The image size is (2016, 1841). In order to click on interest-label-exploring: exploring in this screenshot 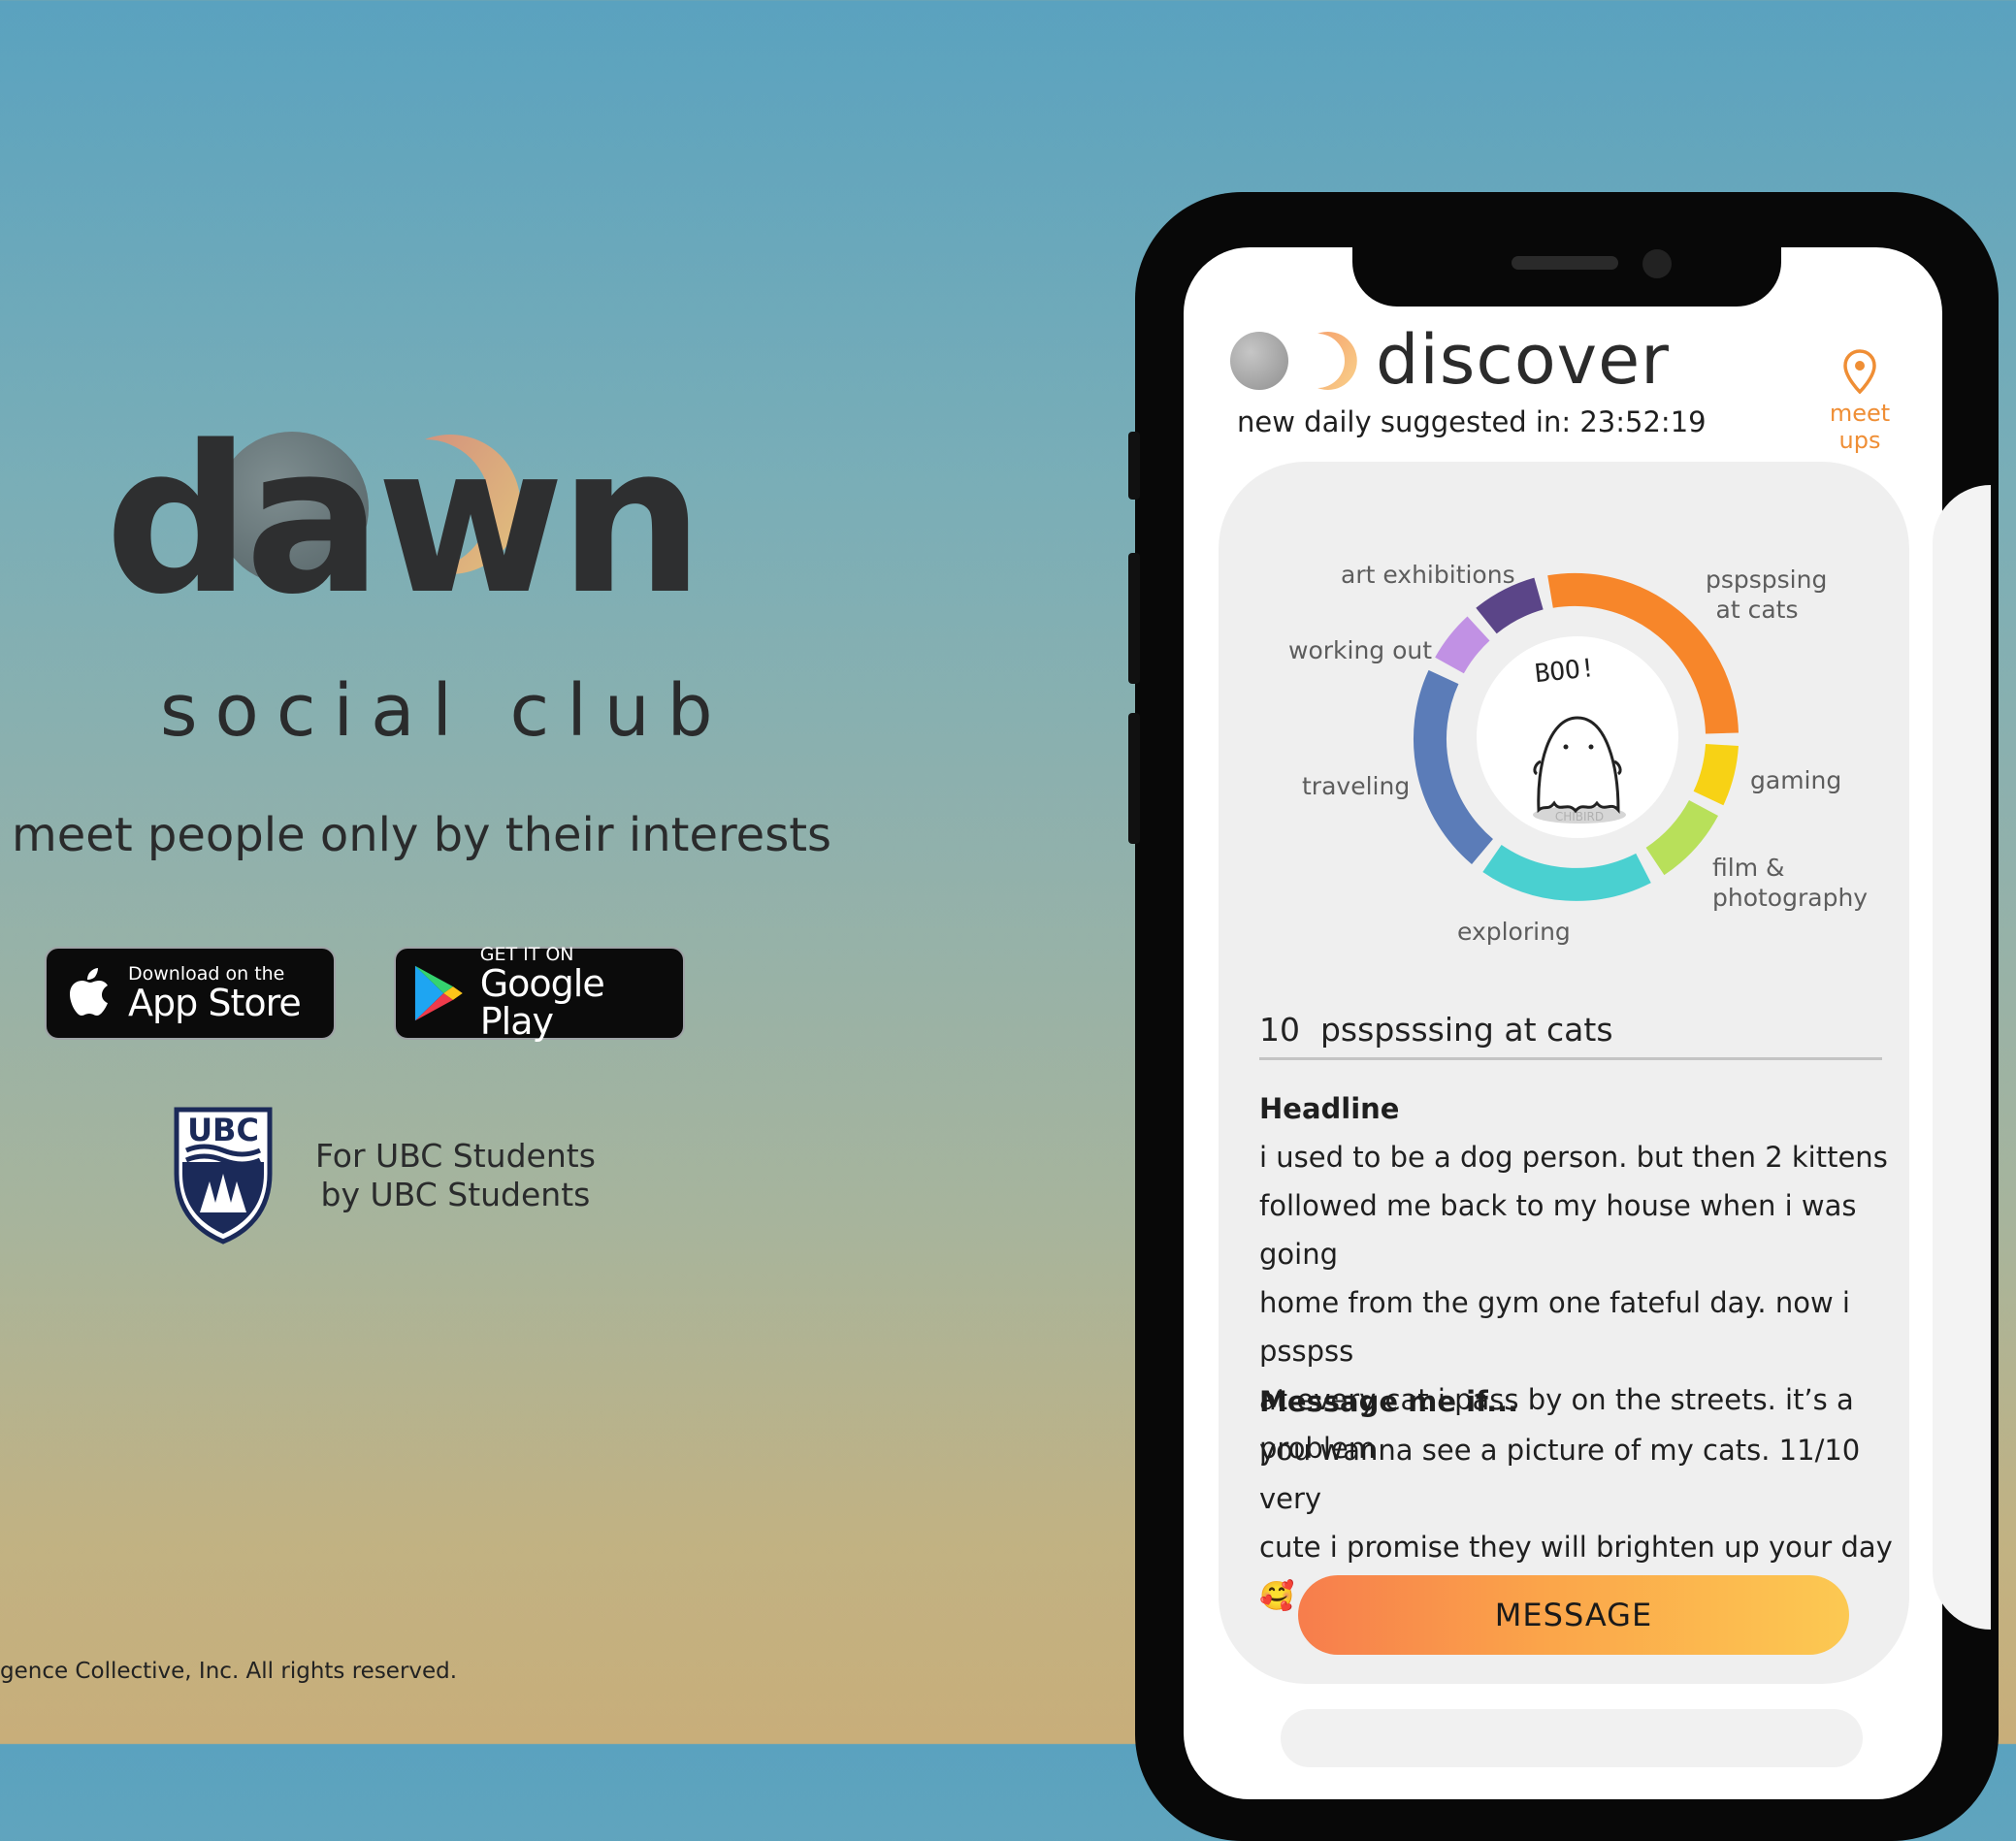, I will do `click(1514, 932)`.